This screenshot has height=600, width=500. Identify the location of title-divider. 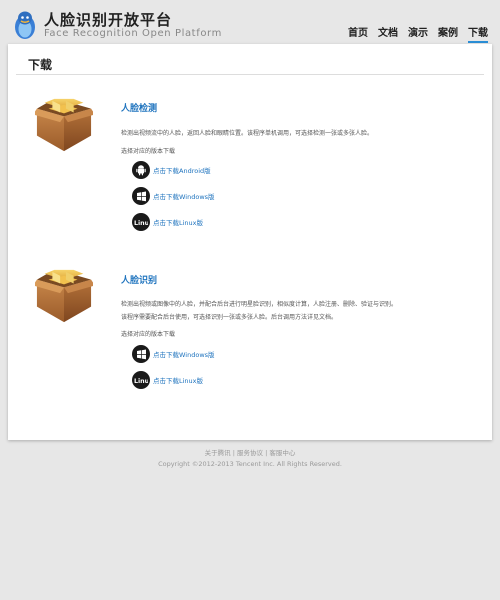
(250, 74).